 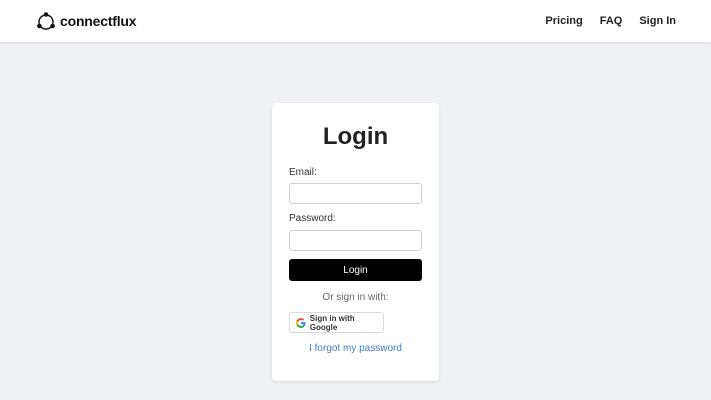 I want to click on google-signin-label: Sign in with Google, so click(x=332, y=322).